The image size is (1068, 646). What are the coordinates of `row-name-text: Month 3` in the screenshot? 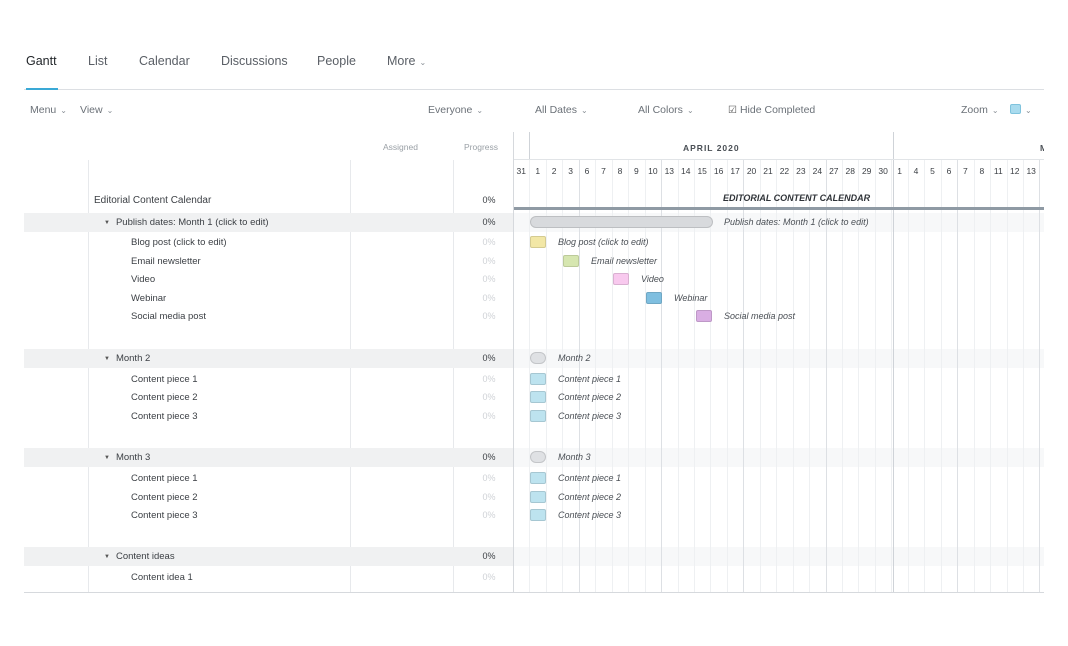 It's located at (133, 457).